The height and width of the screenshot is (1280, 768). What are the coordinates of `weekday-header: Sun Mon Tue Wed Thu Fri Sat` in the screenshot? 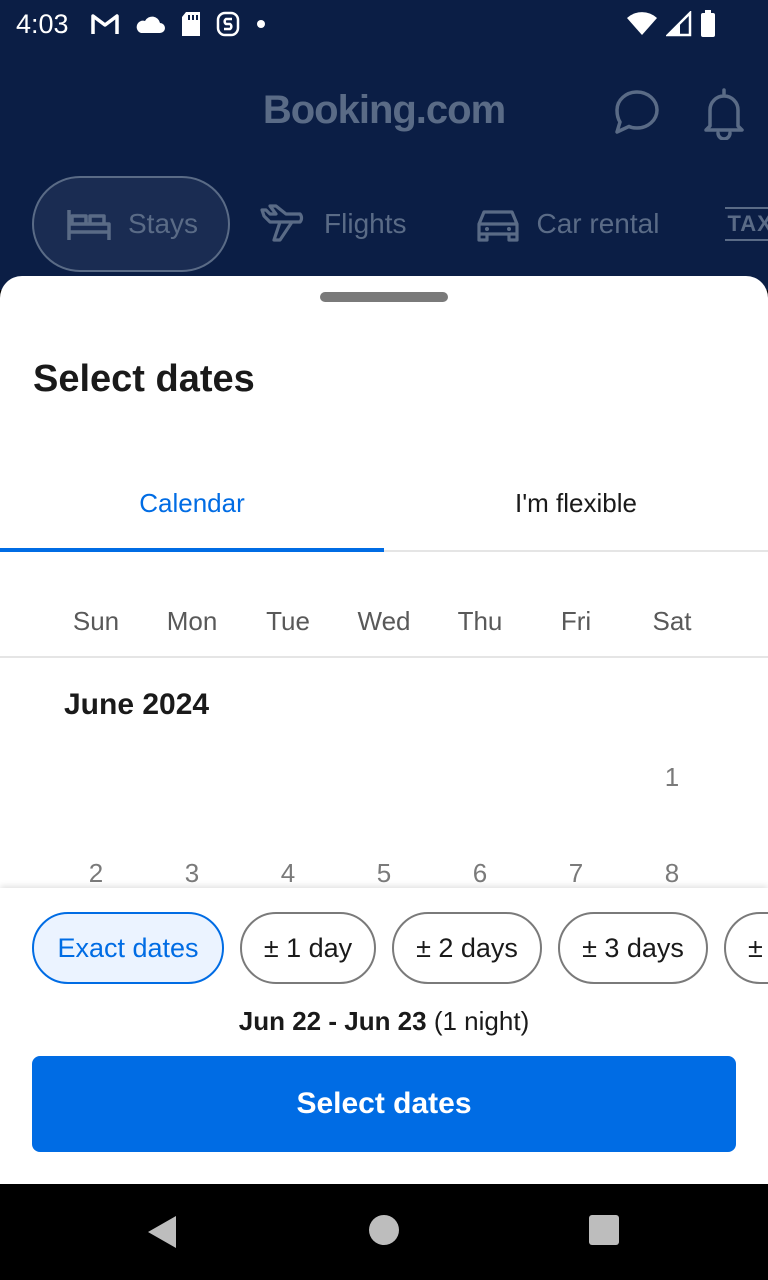 It's located at (384, 605).